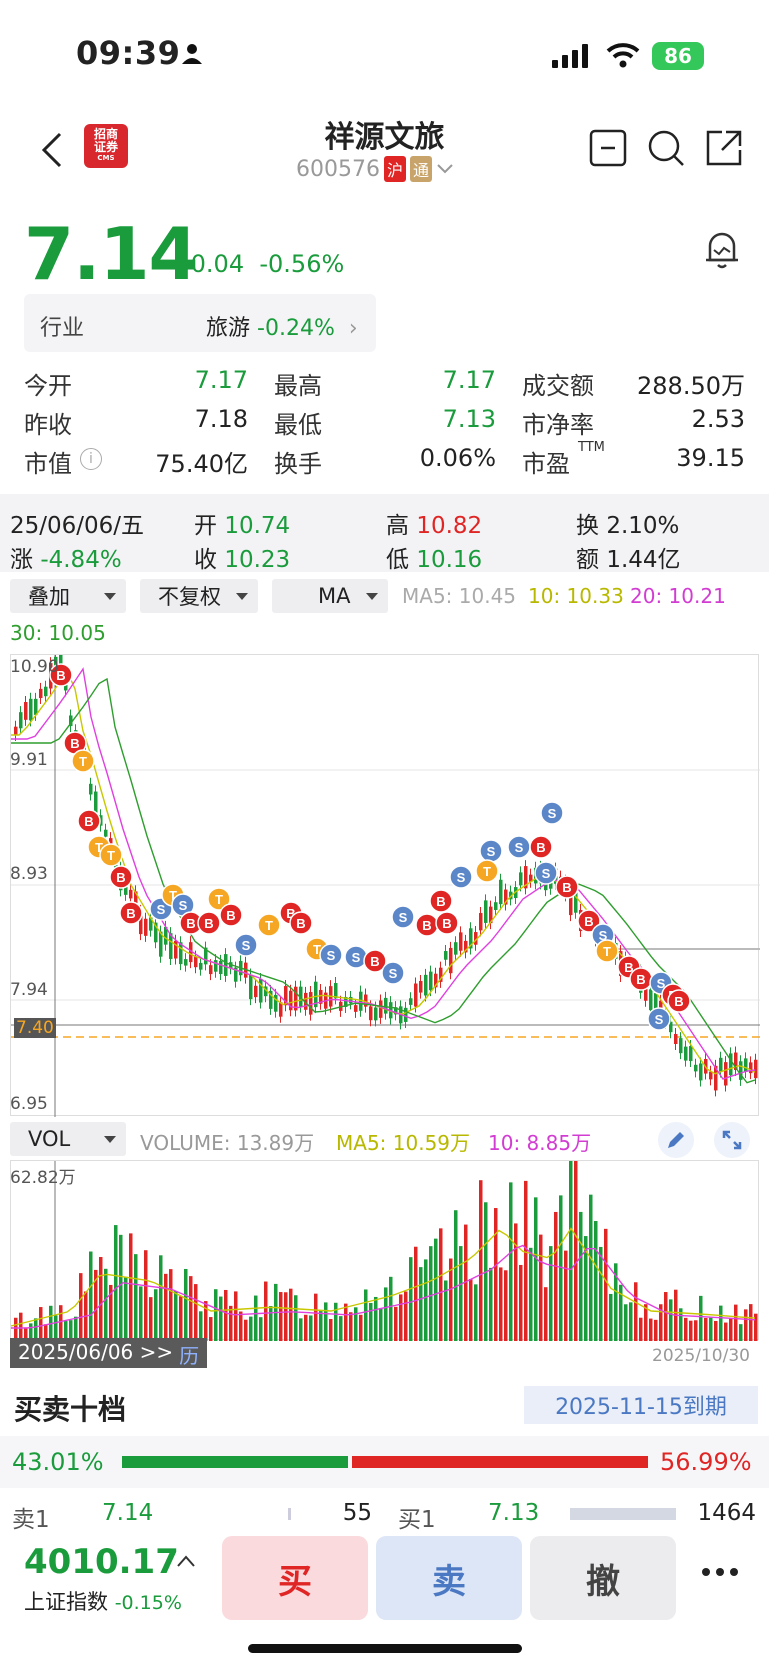 Image resolution: width=769 pixels, height=1665 pixels. I want to click on volume-chart, so click(384, 1250).